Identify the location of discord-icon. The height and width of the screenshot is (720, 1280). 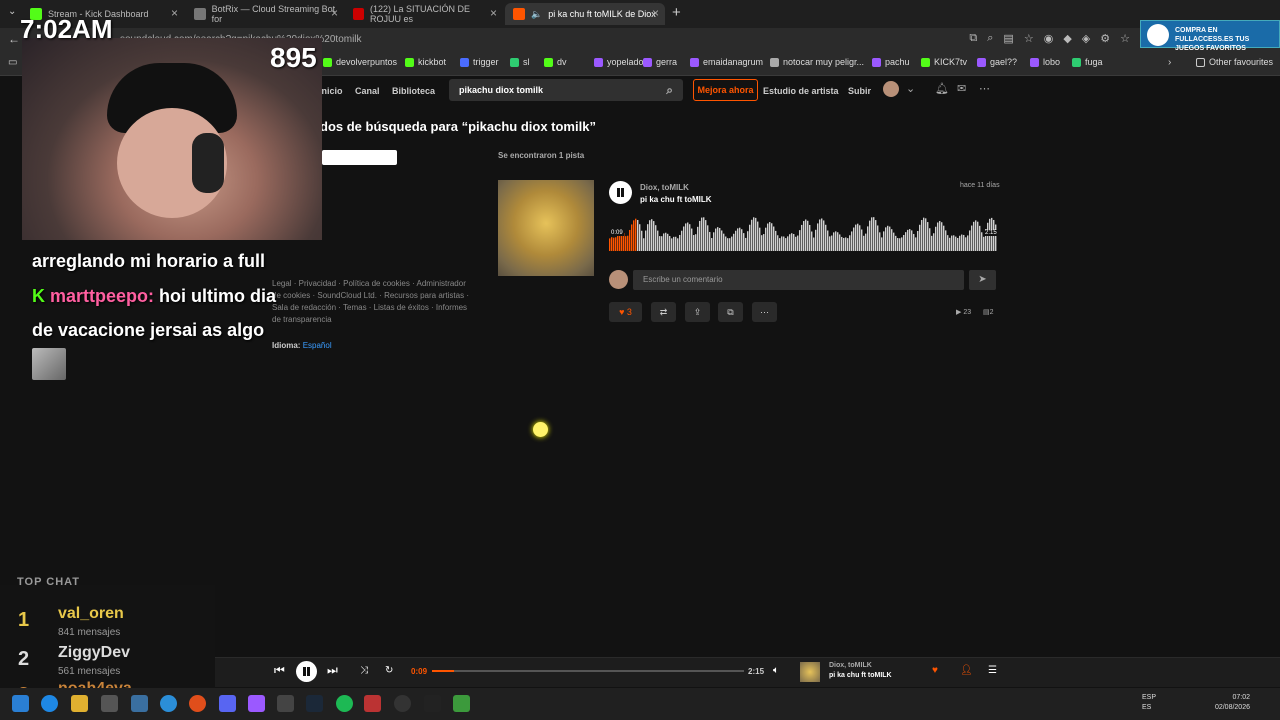
(227, 703).